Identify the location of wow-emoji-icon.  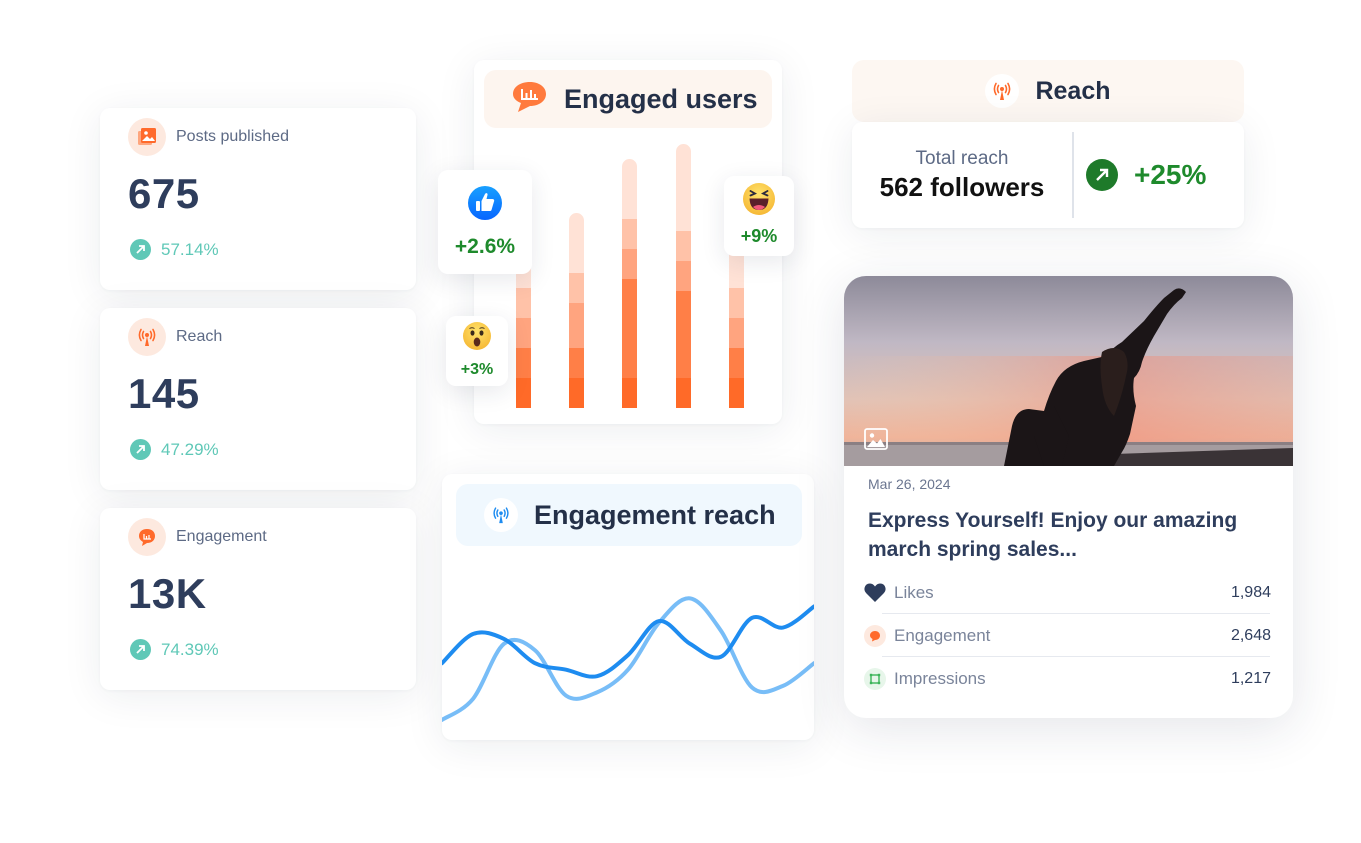
(477, 338).